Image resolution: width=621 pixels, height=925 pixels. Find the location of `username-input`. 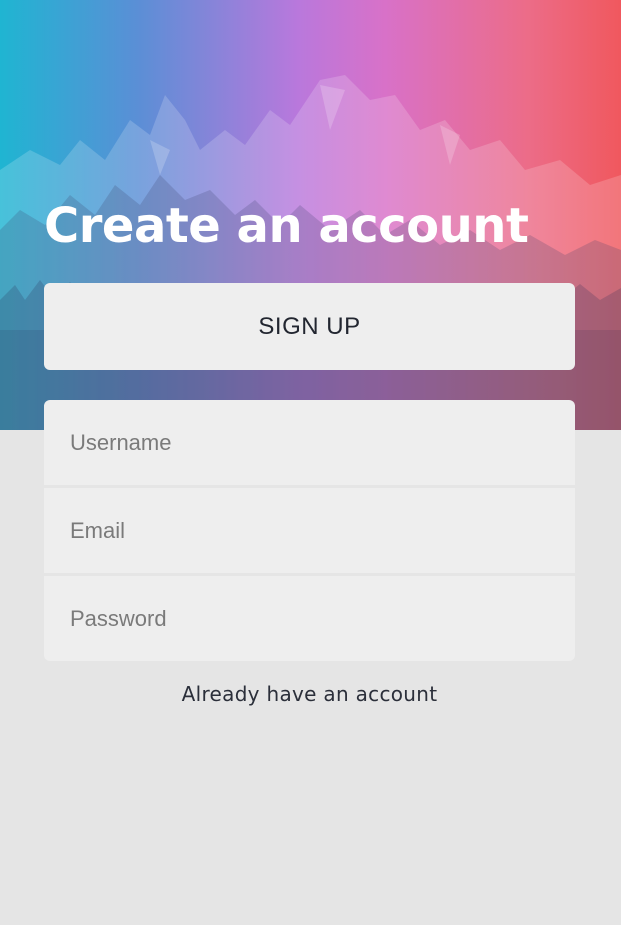

username-input is located at coordinates (309, 442).